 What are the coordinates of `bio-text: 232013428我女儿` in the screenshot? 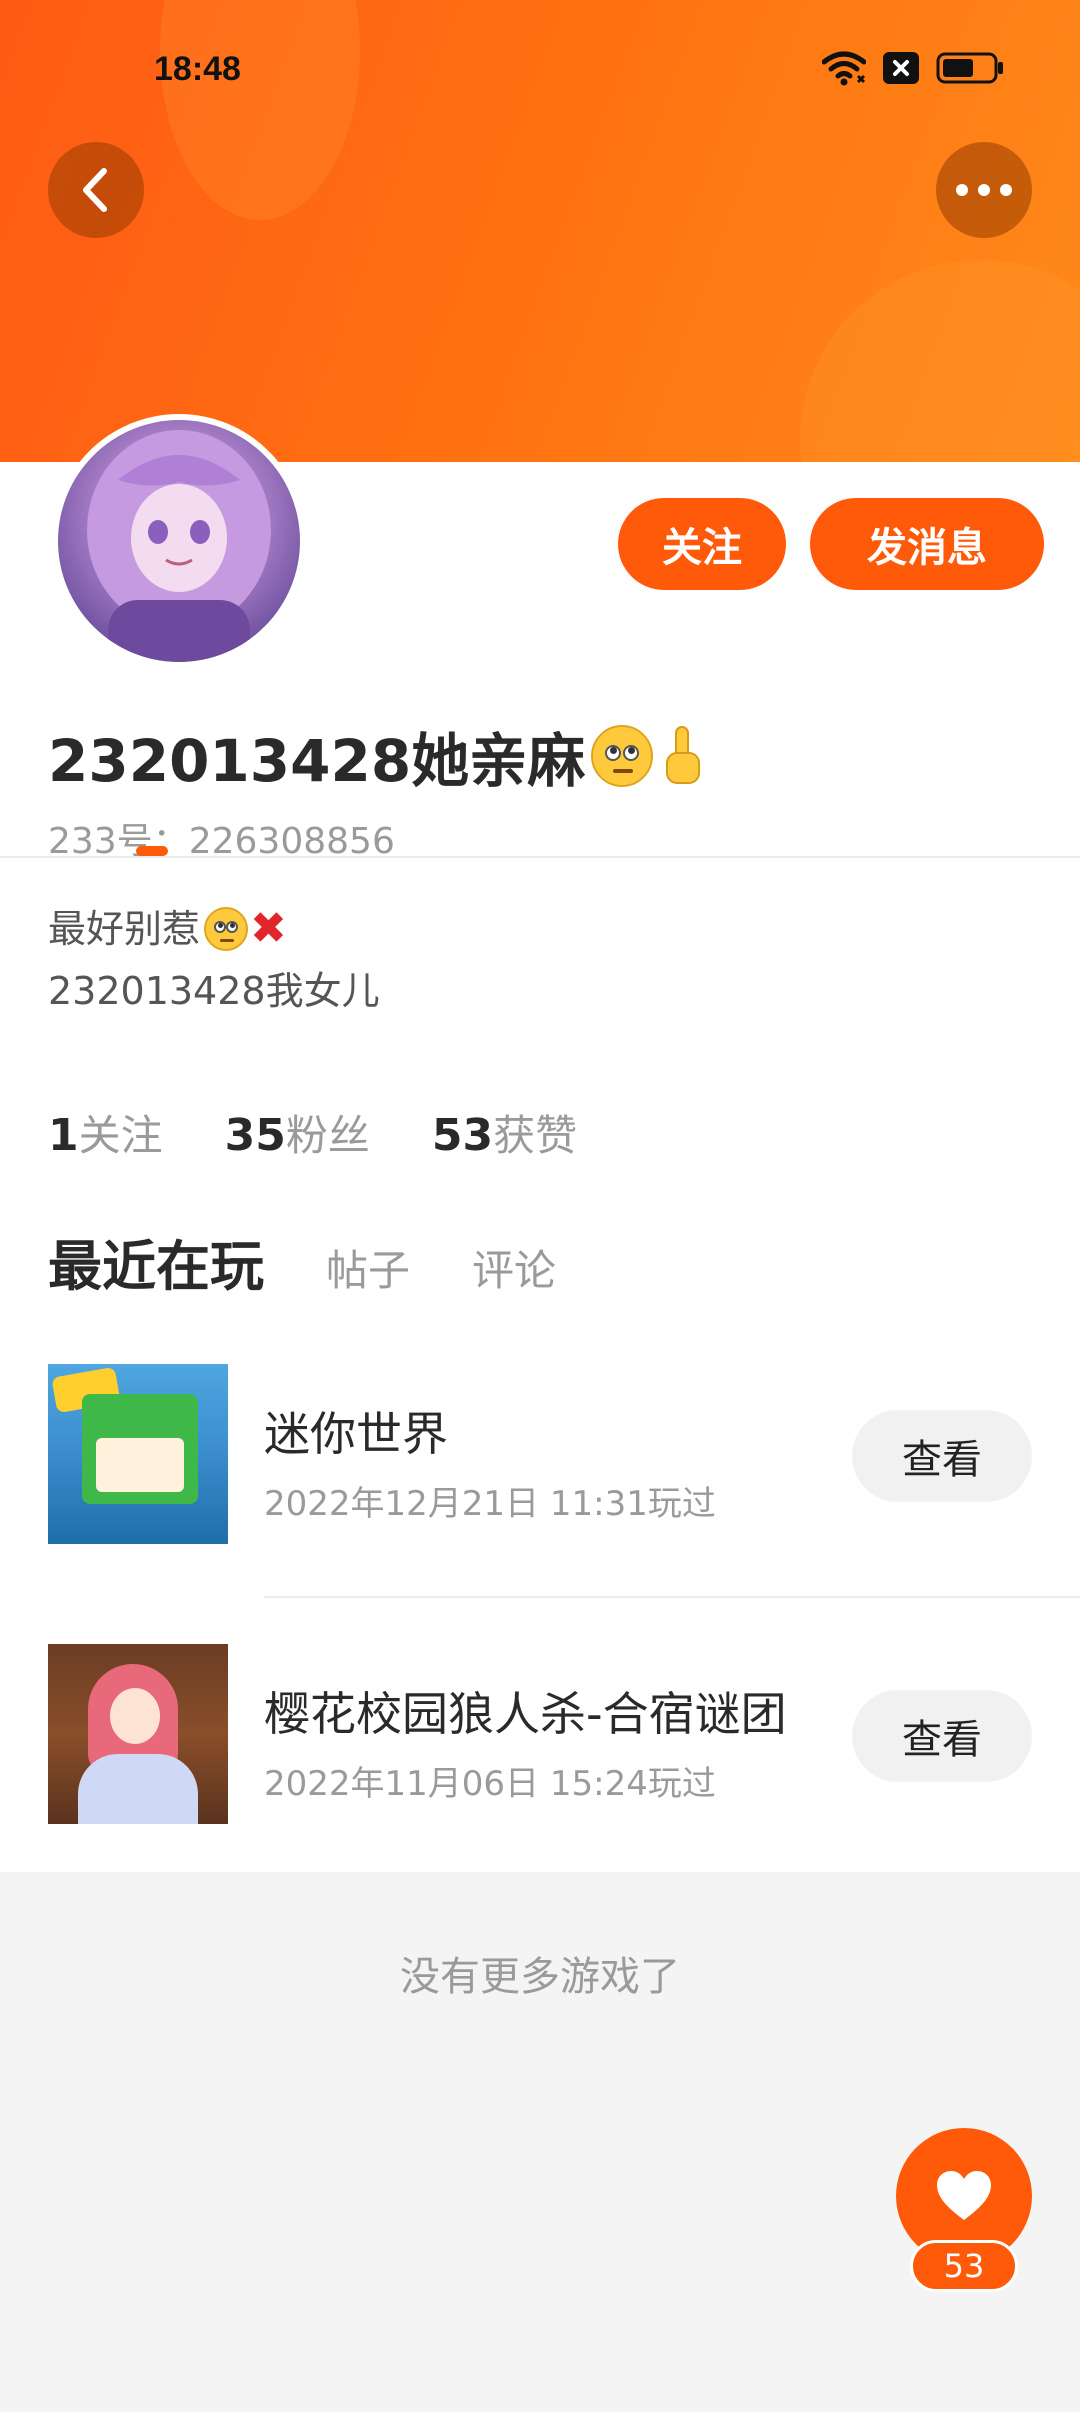 It's located at (214, 991).